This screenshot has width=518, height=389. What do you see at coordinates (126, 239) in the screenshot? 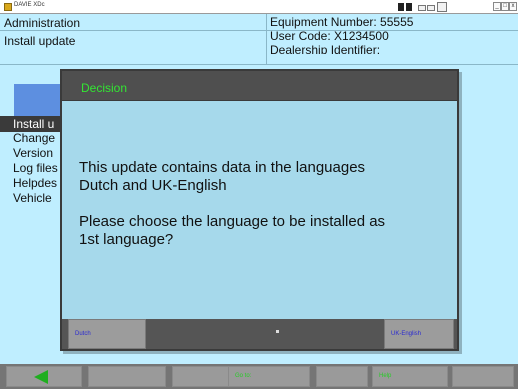
I see `dialog-message-line: 1st language?` at bounding box center [126, 239].